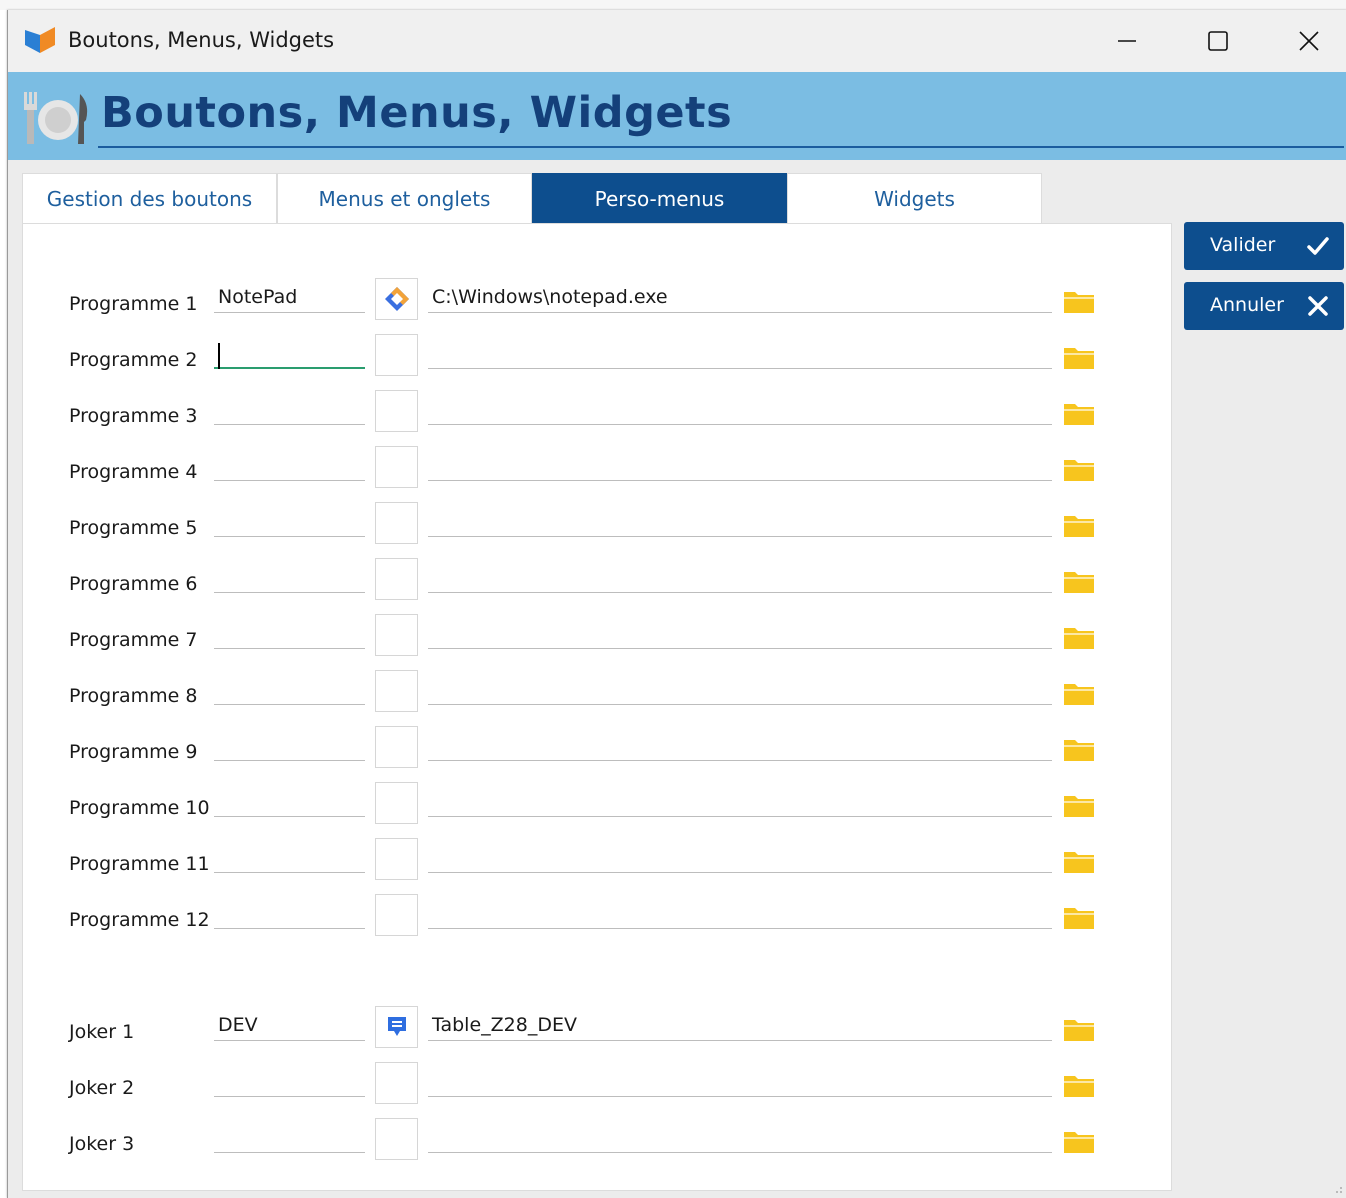  I want to click on notepad-app-icon, so click(396, 299).